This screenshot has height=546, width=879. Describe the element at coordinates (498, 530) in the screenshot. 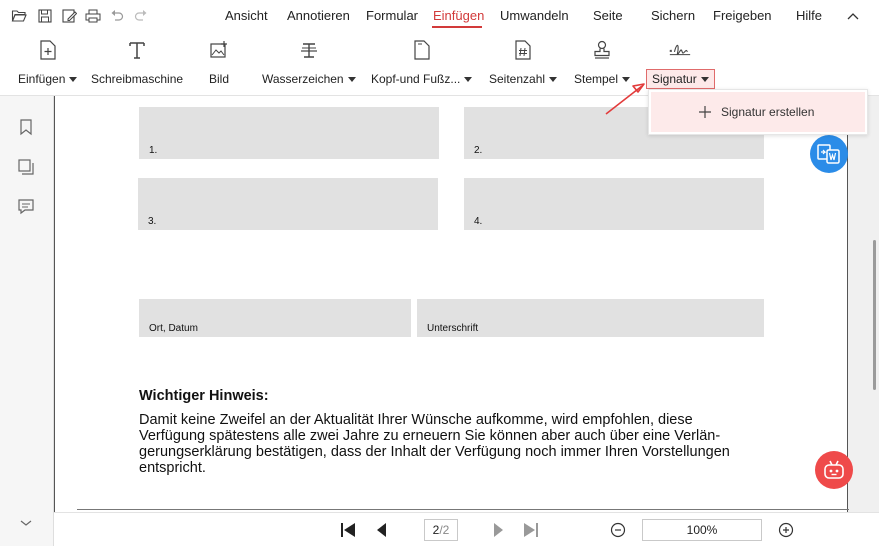

I see `next-page-icon` at that location.